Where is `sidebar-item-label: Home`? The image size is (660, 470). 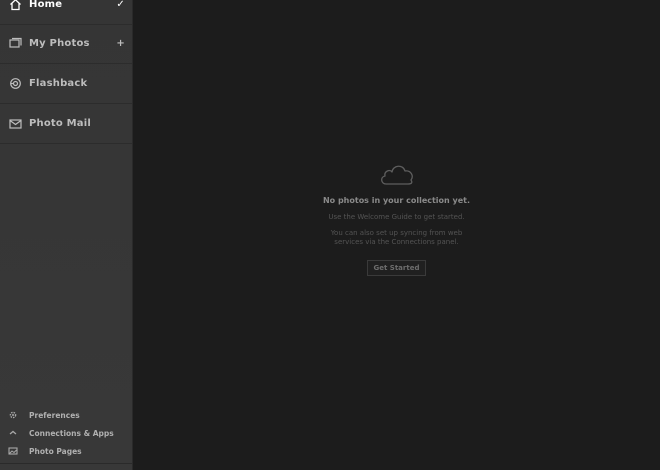
sidebar-item-label: Home is located at coordinates (46, 5).